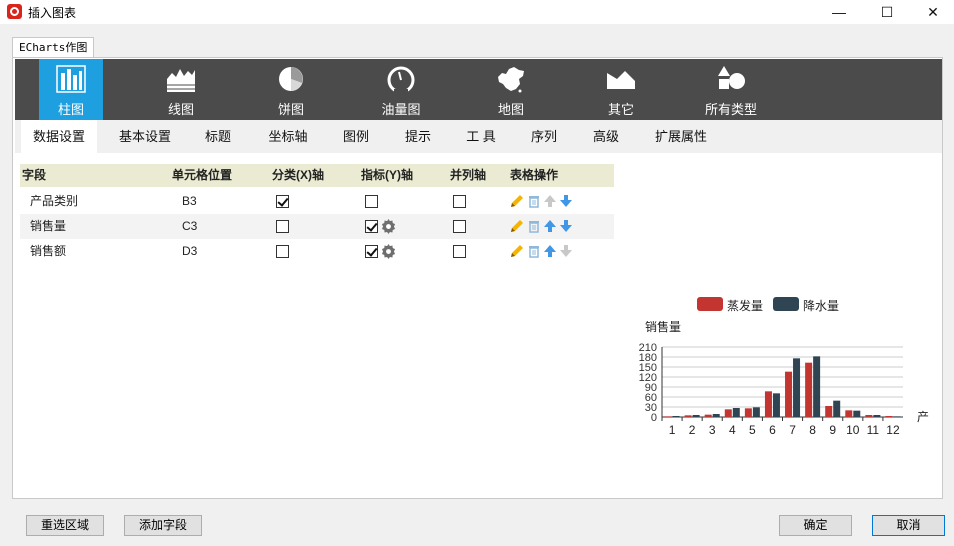 This screenshot has height=546, width=954. I want to click on table-row: 产品类别 B3, so click(317, 201).